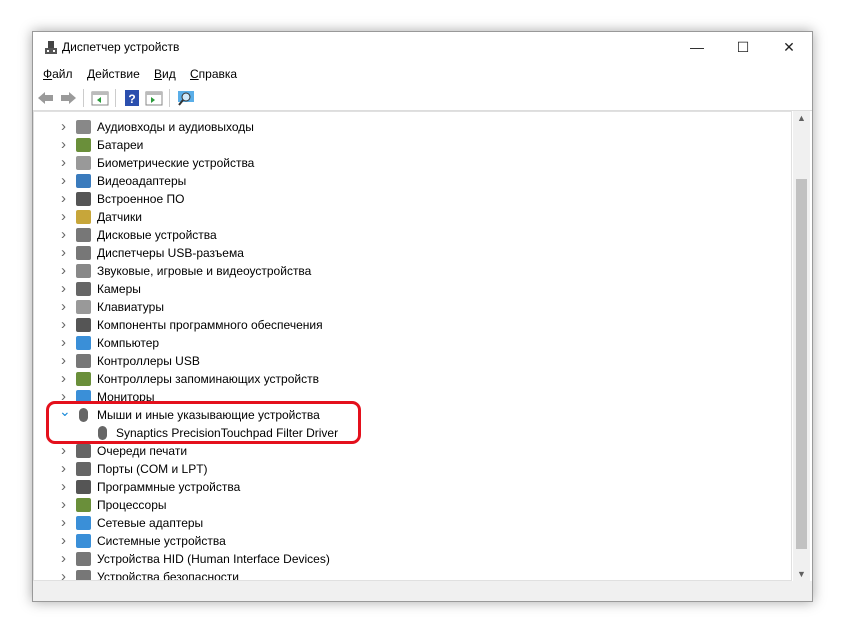 The height and width of the screenshot is (634, 843). Describe the element at coordinates (83, 145) in the screenshot. I see `battery-icon` at that location.